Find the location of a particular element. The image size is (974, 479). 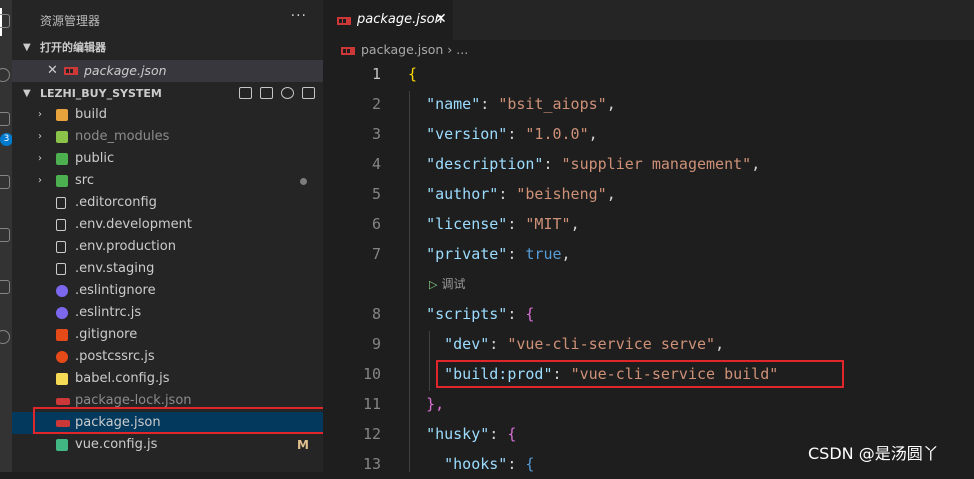

tree-item: .env.production is located at coordinates (167, 247).